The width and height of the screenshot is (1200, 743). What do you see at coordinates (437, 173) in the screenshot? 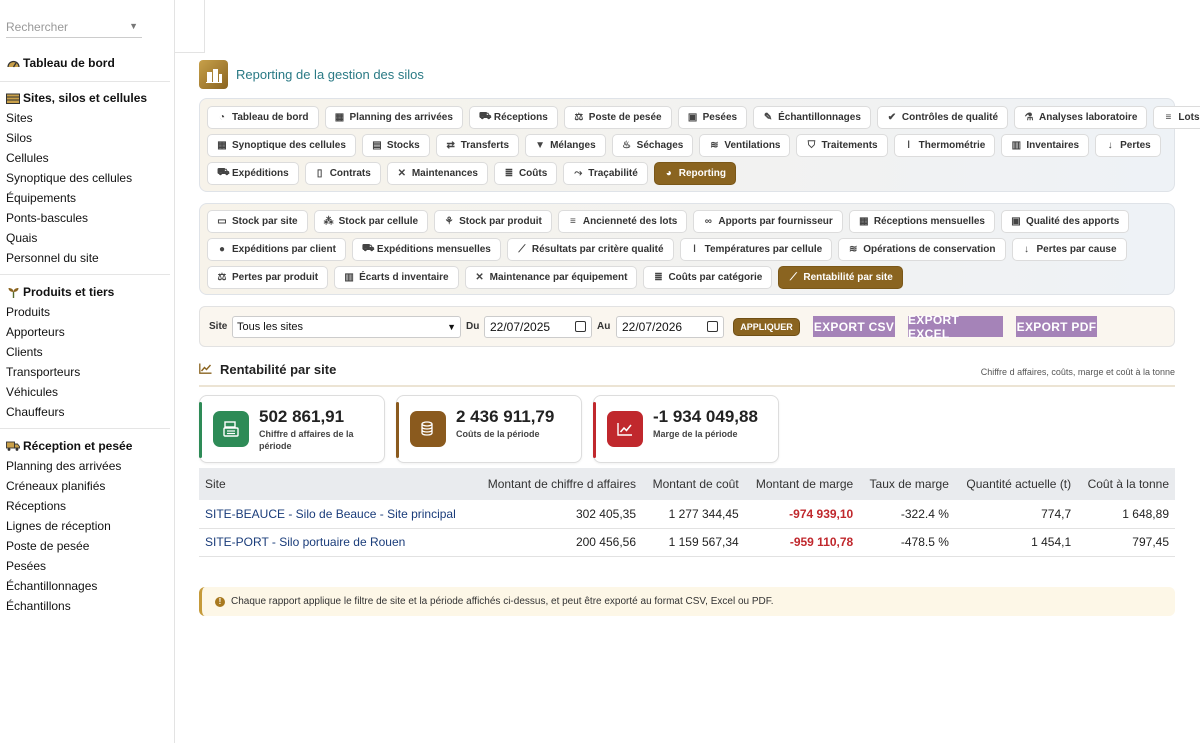
I see `nav-maintenances: ✕ Maintenances` at bounding box center [437, 173].